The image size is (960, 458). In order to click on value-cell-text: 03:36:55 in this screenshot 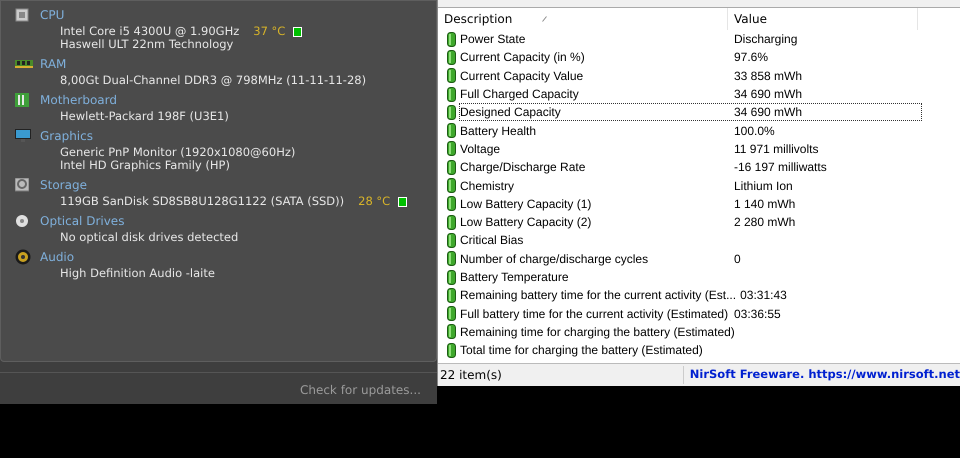, I will do `click(757, 314)`.